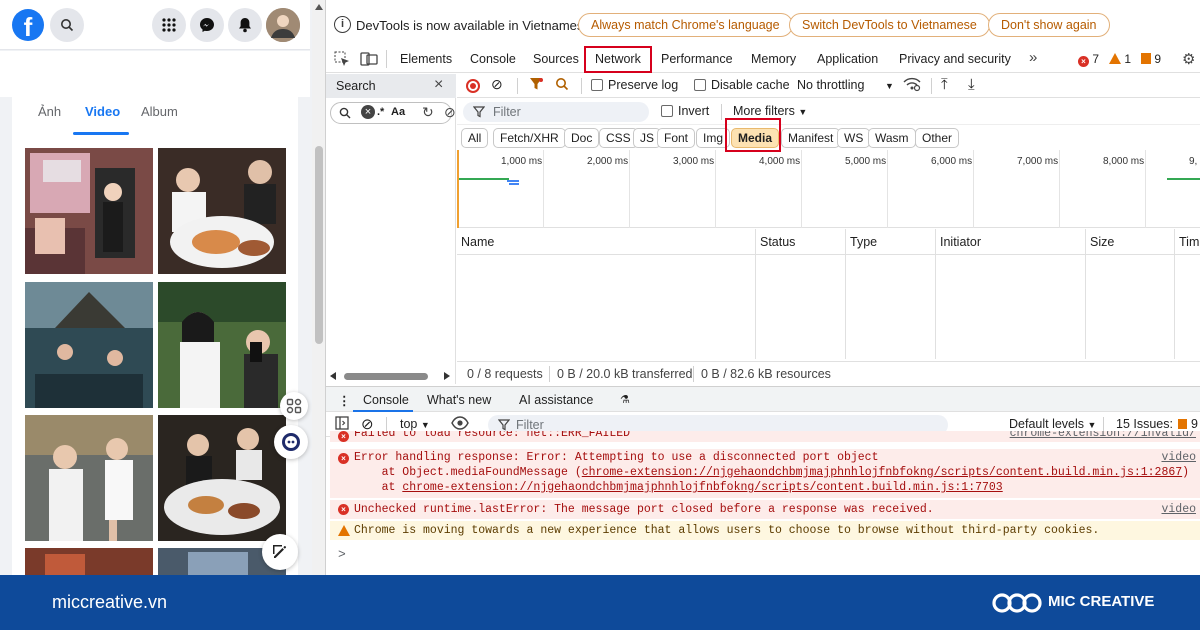 The width and height of the screenshot is (1200, 630). What do you see at coordinates (1033, 57) in the screenshot?
I see `more-tabs-chevron-icon: »` at bounding box center [1033, 57].